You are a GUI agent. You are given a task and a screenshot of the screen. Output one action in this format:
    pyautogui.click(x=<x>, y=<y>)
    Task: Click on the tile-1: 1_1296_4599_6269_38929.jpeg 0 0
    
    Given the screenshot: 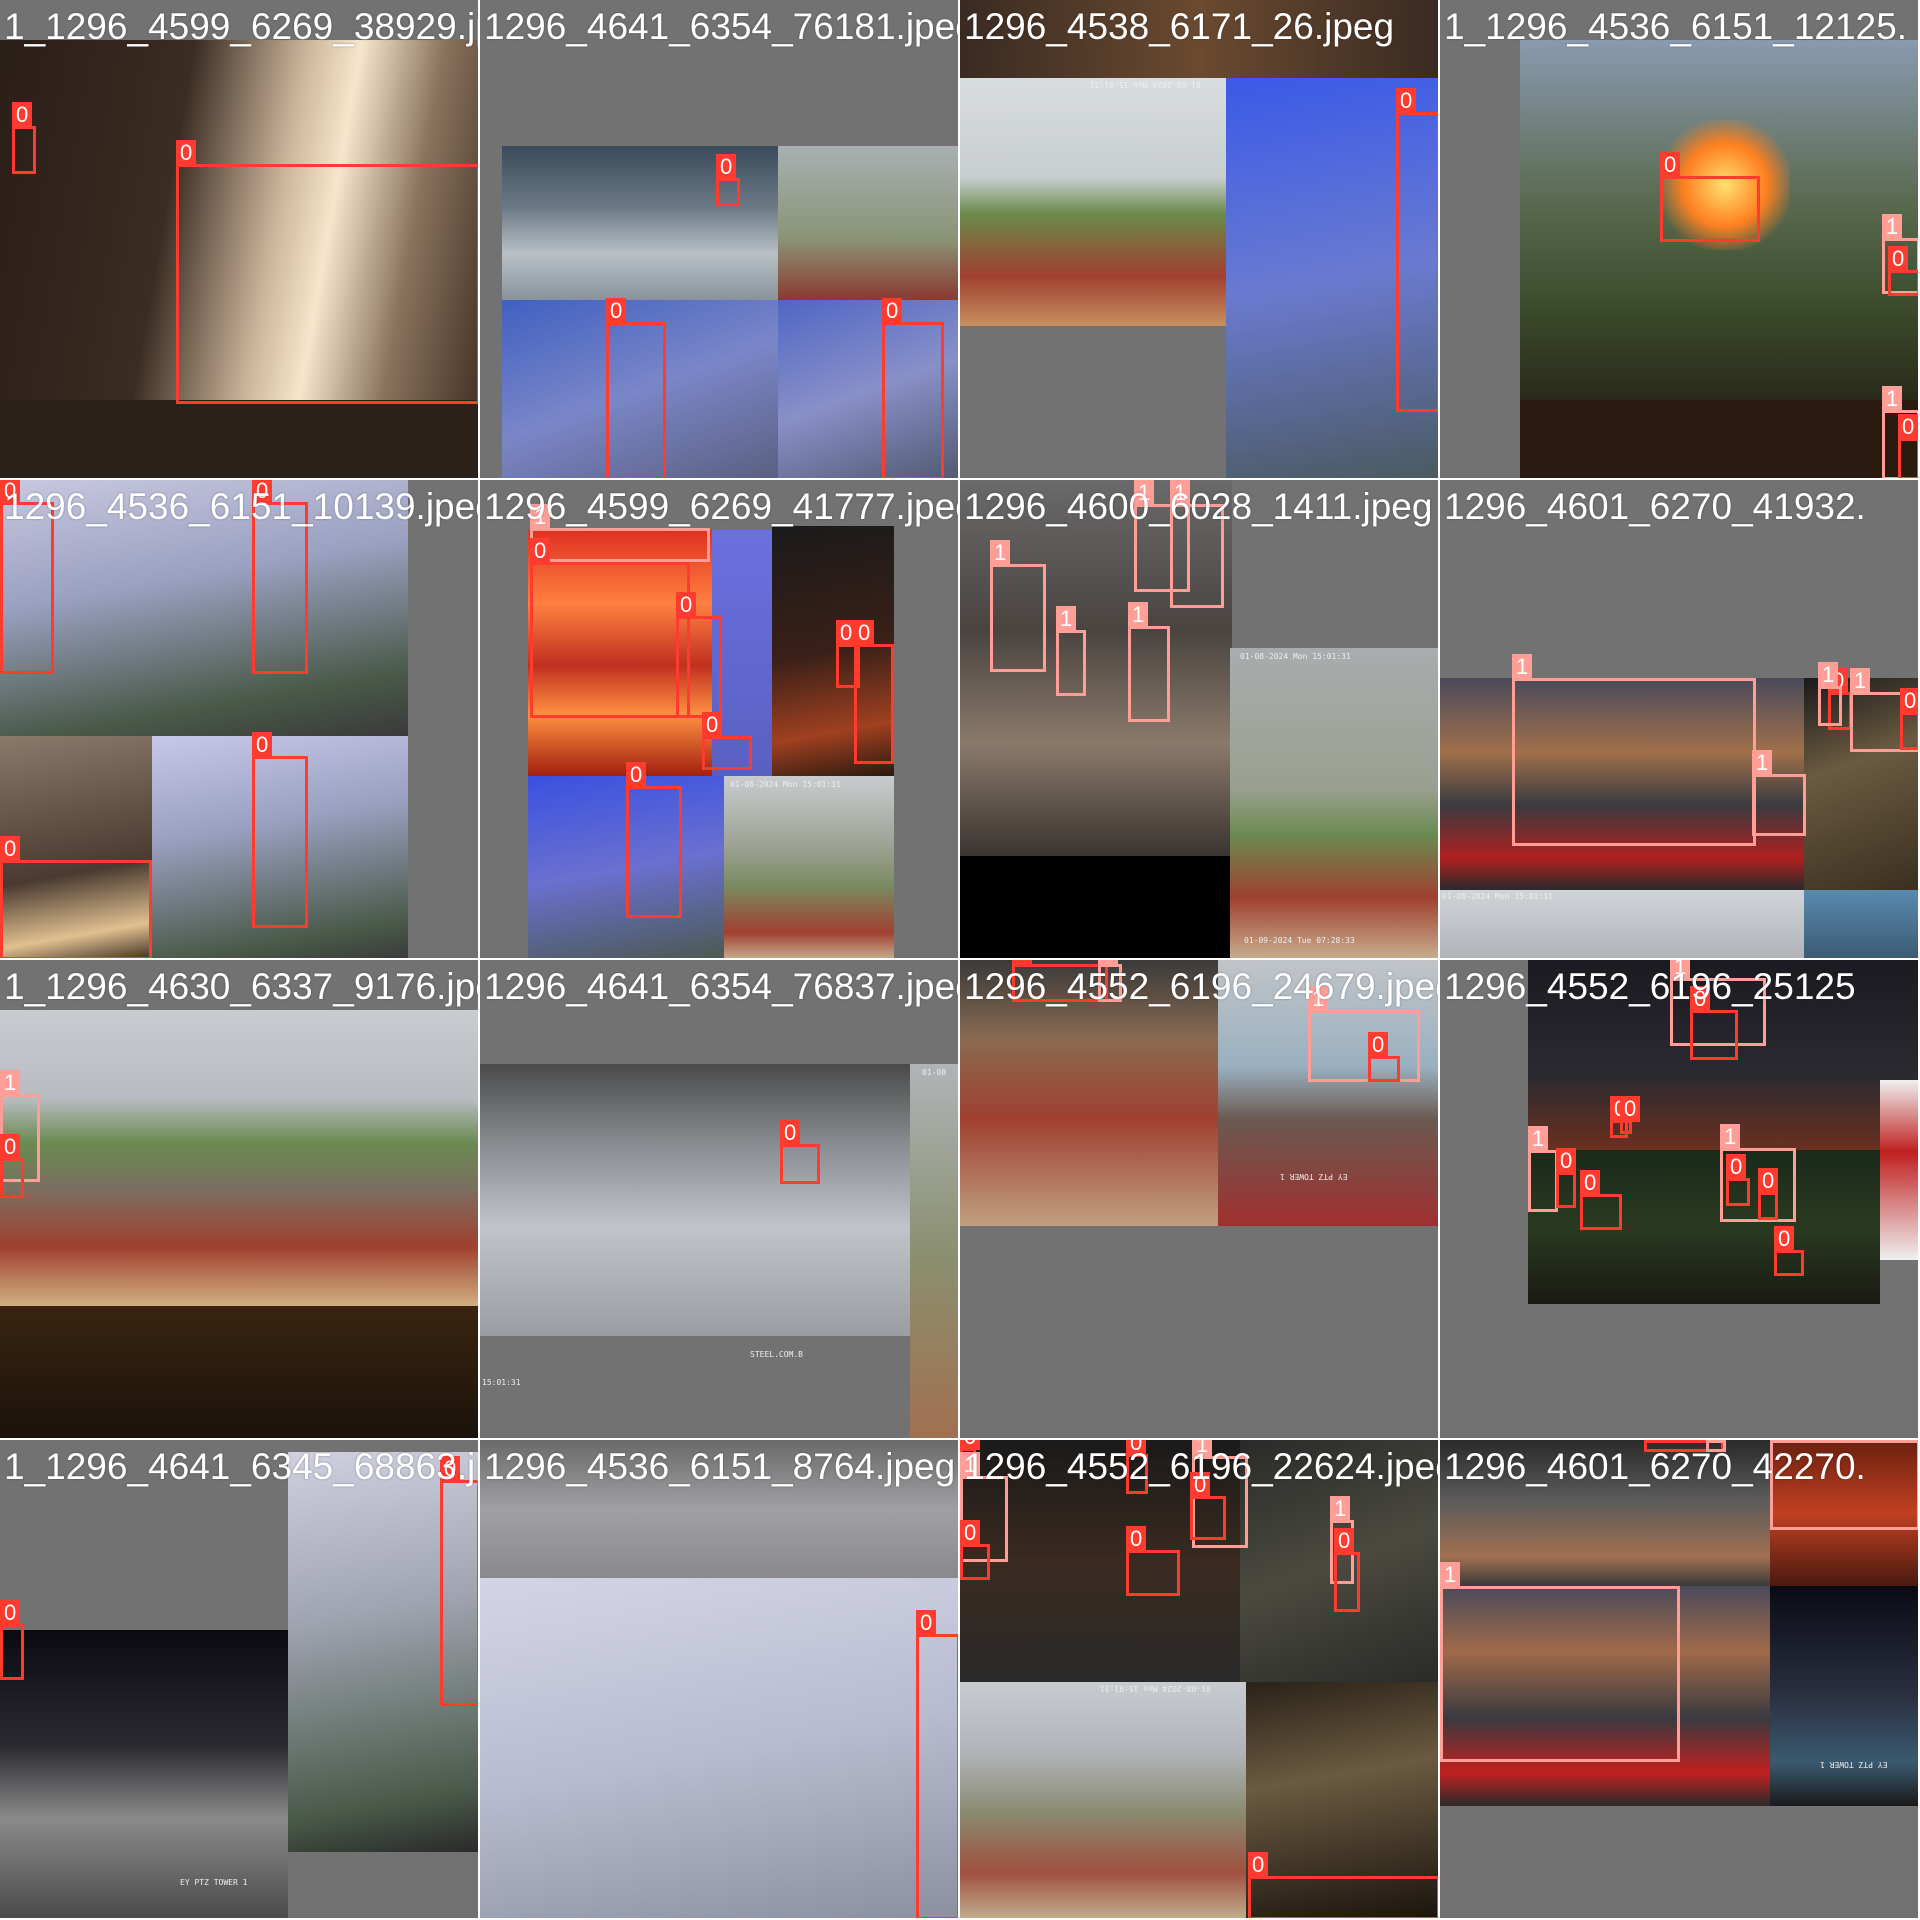 What is the action you would take?
    pyautogui.click(x=240, y=240)
    